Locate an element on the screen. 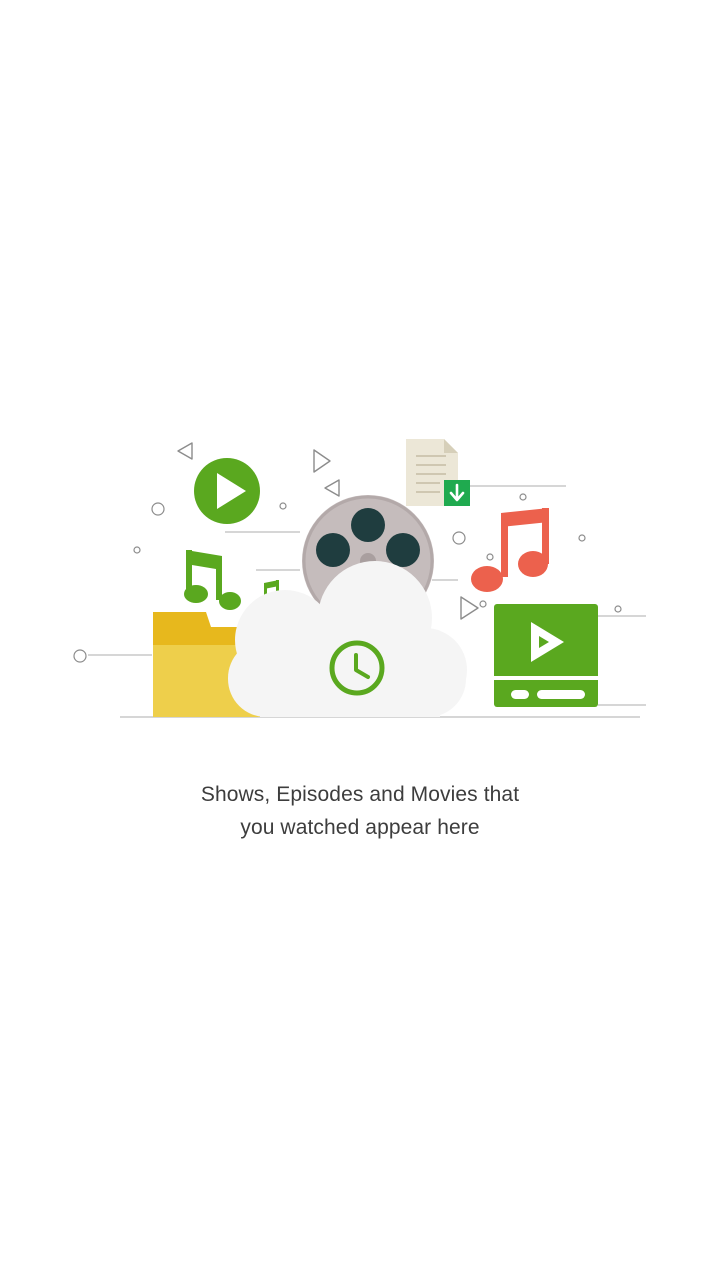 This screenshot has width=720, height=1280. play-icon is located at coordinates (227, 491).